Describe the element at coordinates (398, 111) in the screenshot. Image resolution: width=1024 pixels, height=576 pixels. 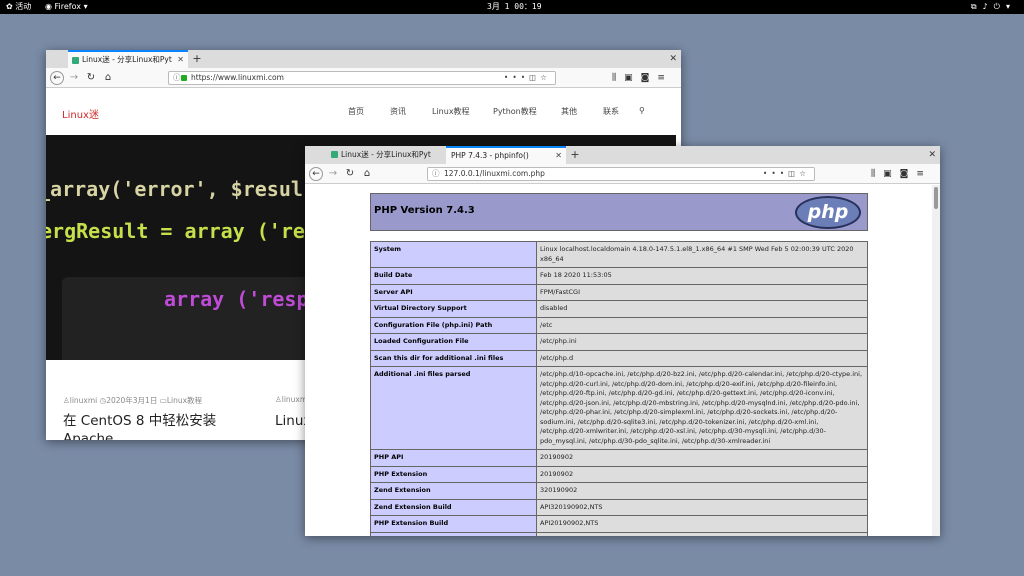
I see `nav-news: 资讯` at that location.